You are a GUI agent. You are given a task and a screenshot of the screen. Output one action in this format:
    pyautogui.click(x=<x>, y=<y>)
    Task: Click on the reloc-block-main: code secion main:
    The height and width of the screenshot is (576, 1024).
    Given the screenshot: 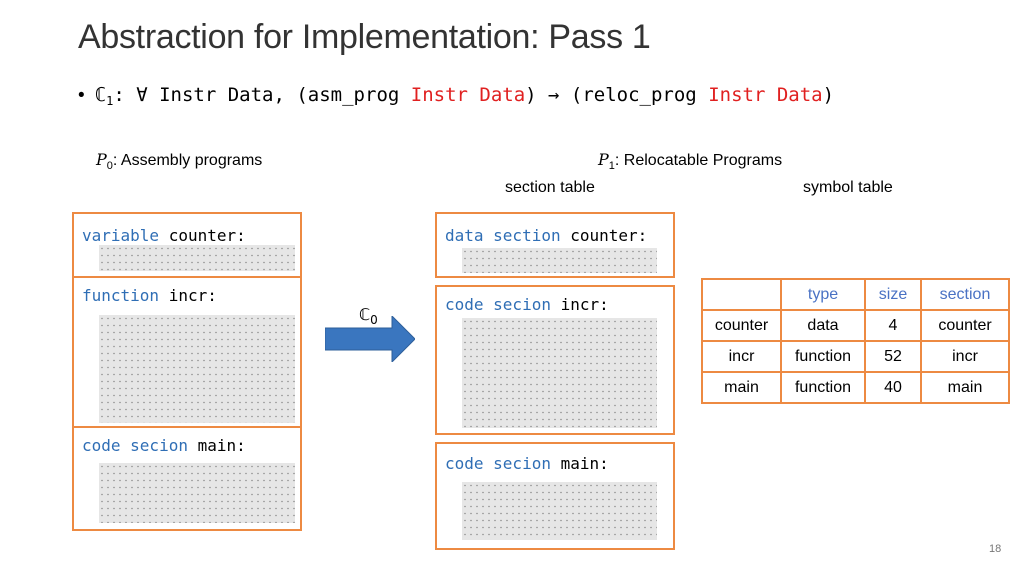 What is the action you would take?
    pyautogui.click(x=555, y=496)
    